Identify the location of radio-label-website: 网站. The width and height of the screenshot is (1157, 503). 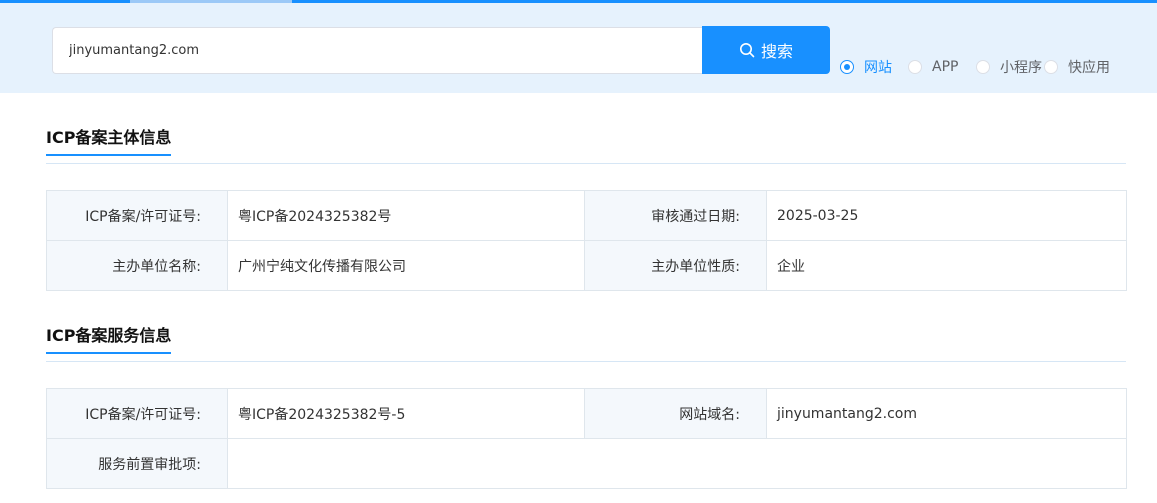
(878, 68).